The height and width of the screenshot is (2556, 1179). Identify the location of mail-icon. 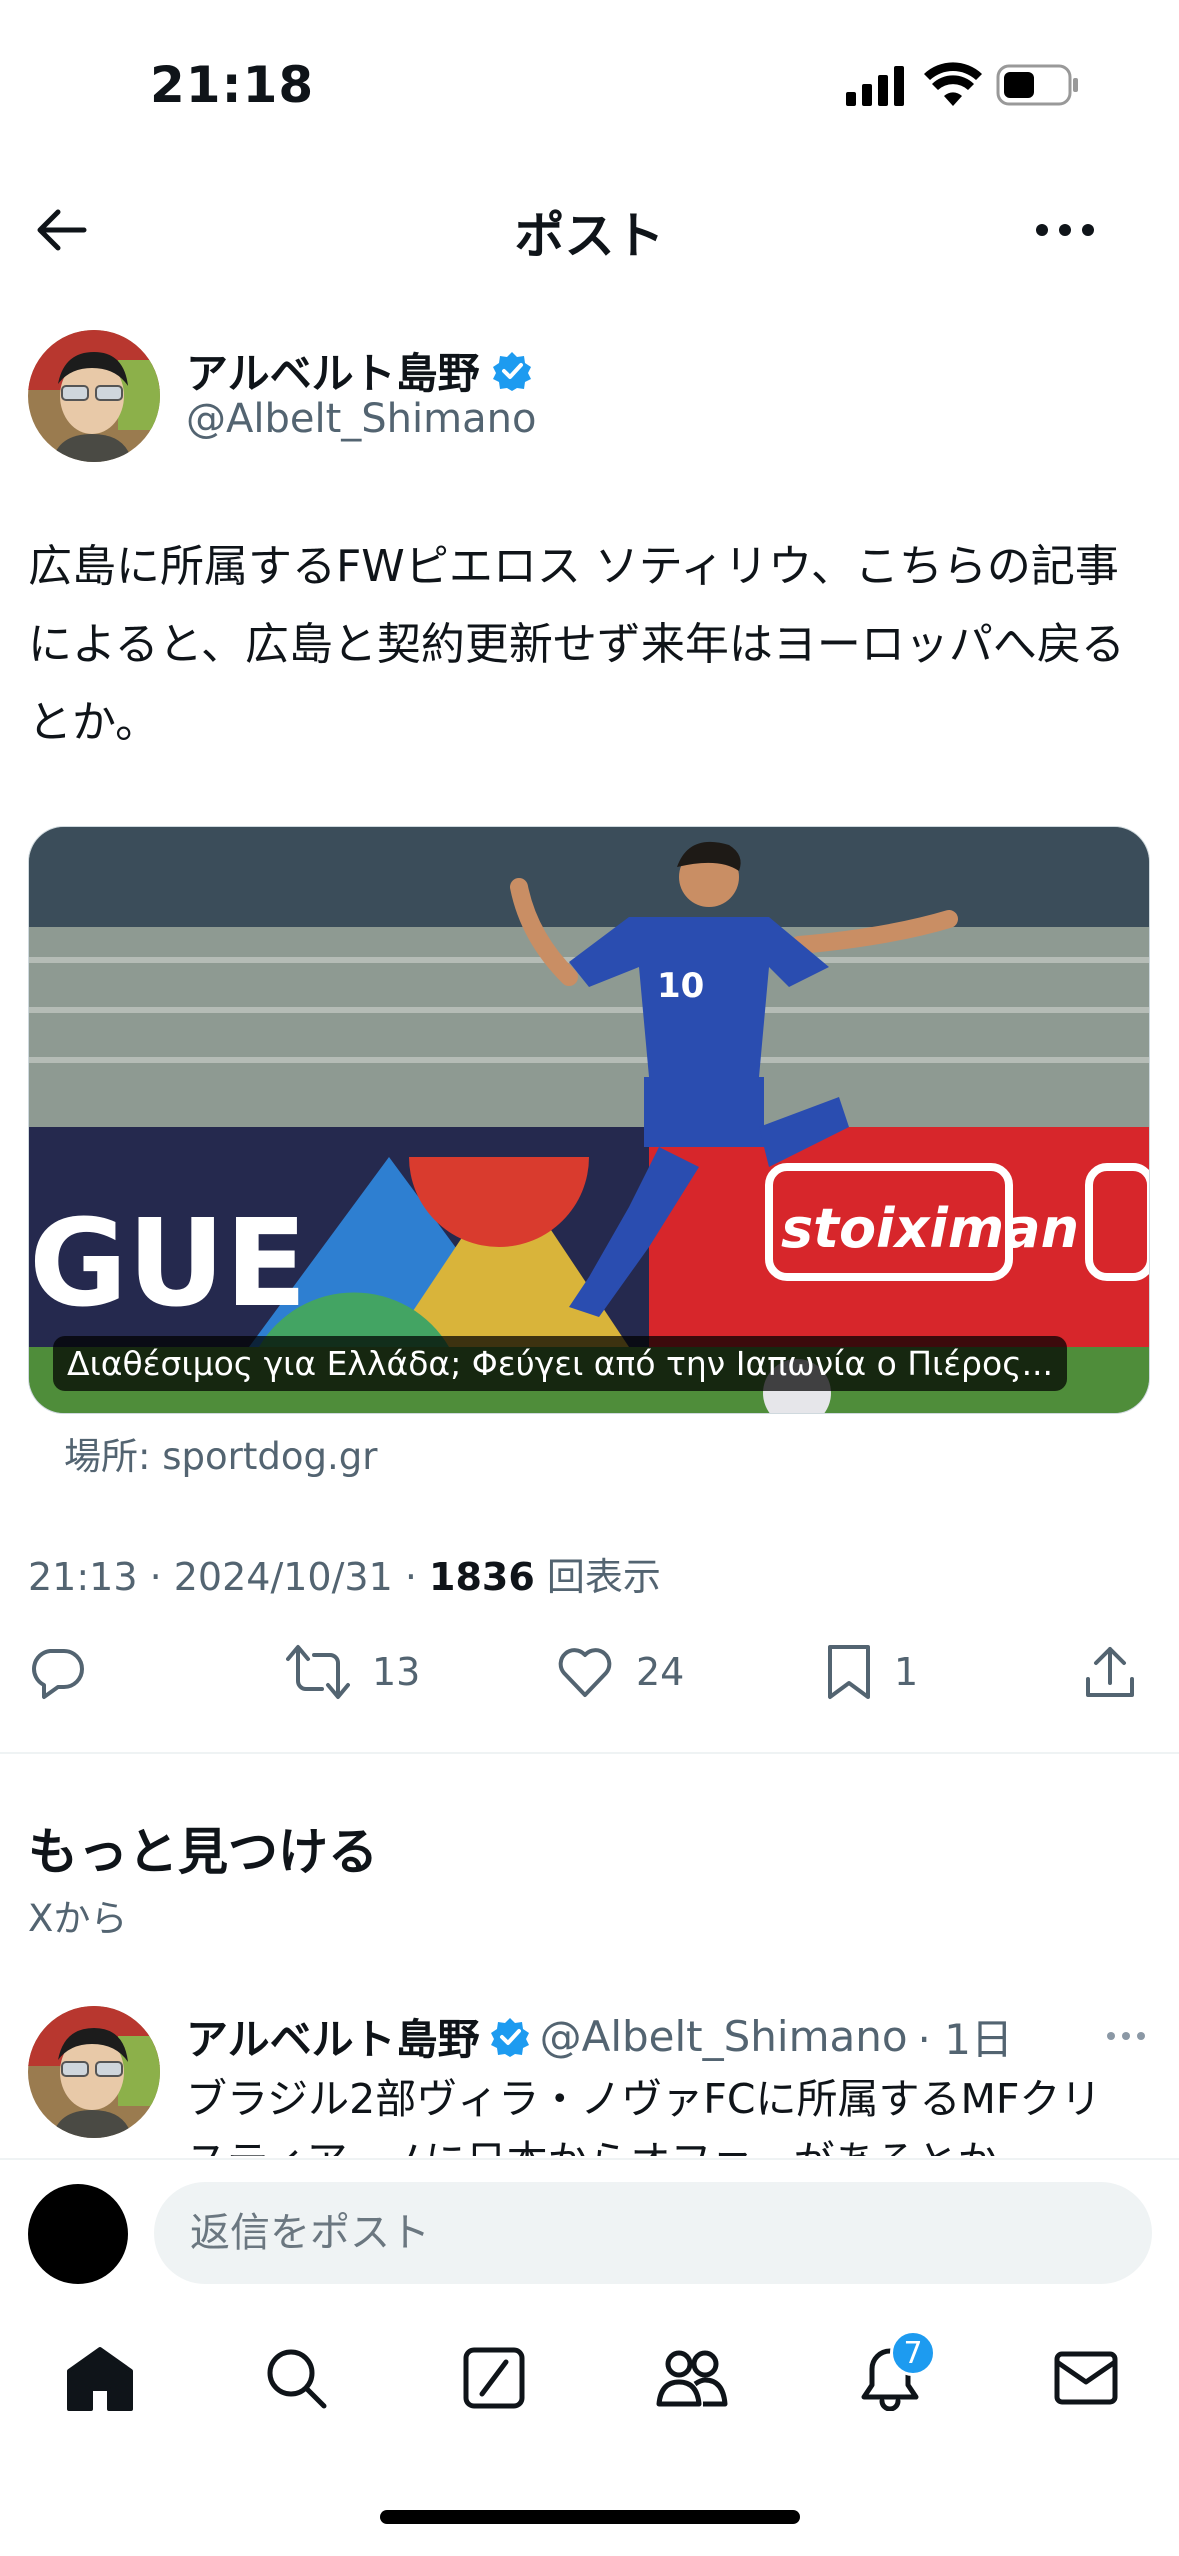
(1086, 2378).